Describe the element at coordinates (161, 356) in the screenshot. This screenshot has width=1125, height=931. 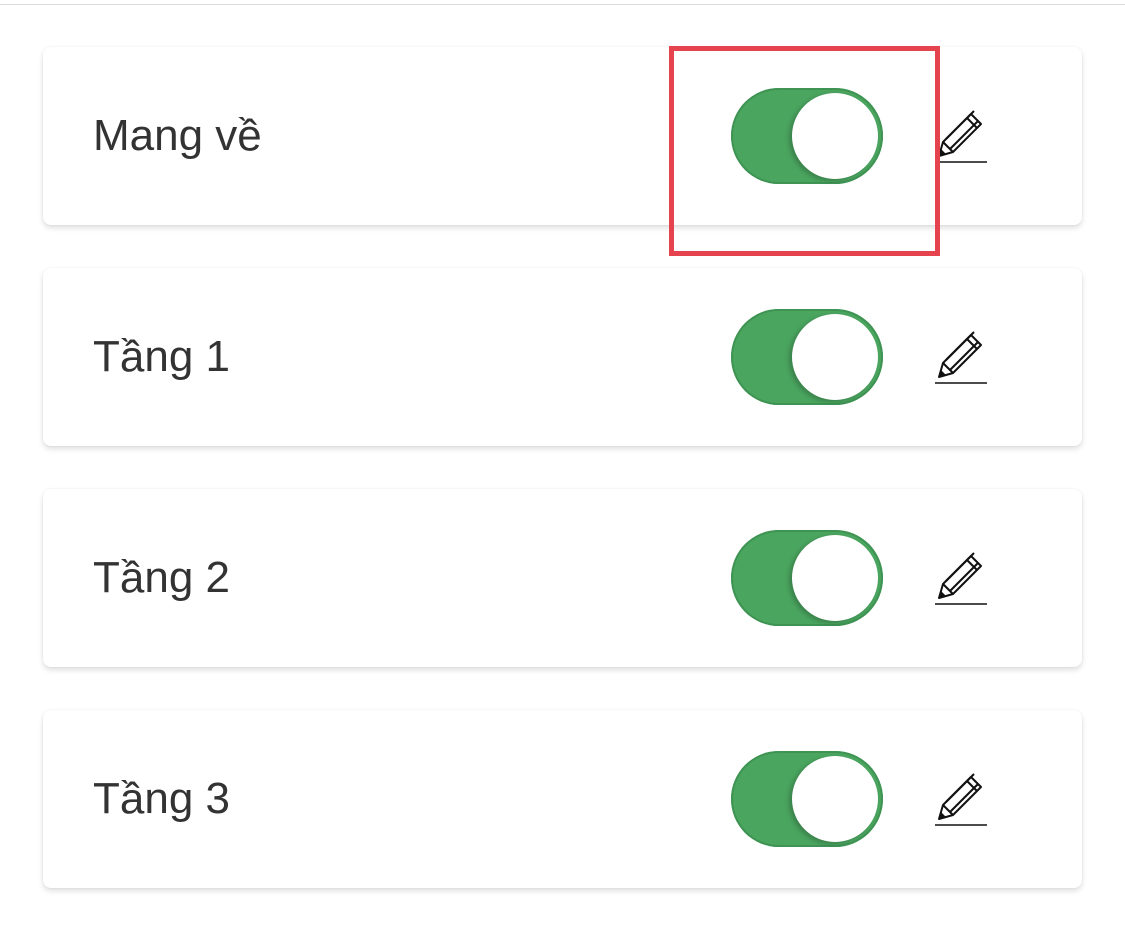
I see `area-label: Tầng 1` at that location.